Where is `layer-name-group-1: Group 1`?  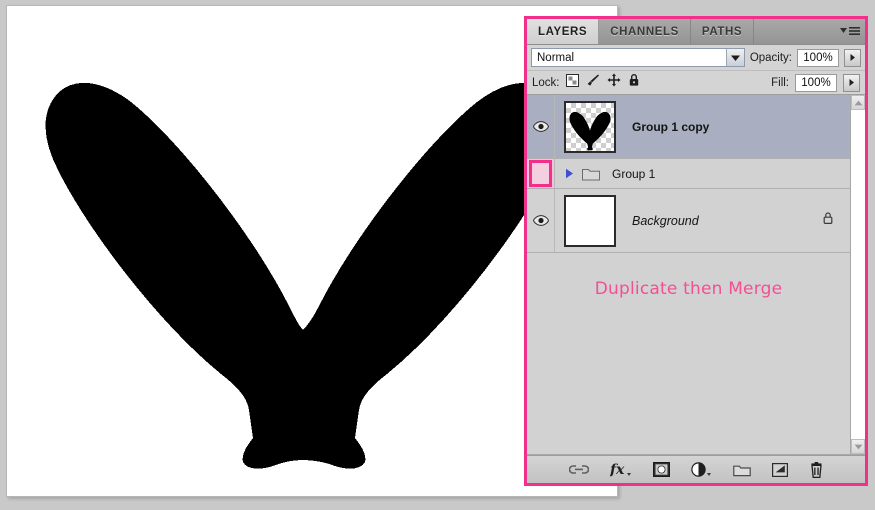
layer-name-group-1: Group 1 is located at coordinates (731, 174).